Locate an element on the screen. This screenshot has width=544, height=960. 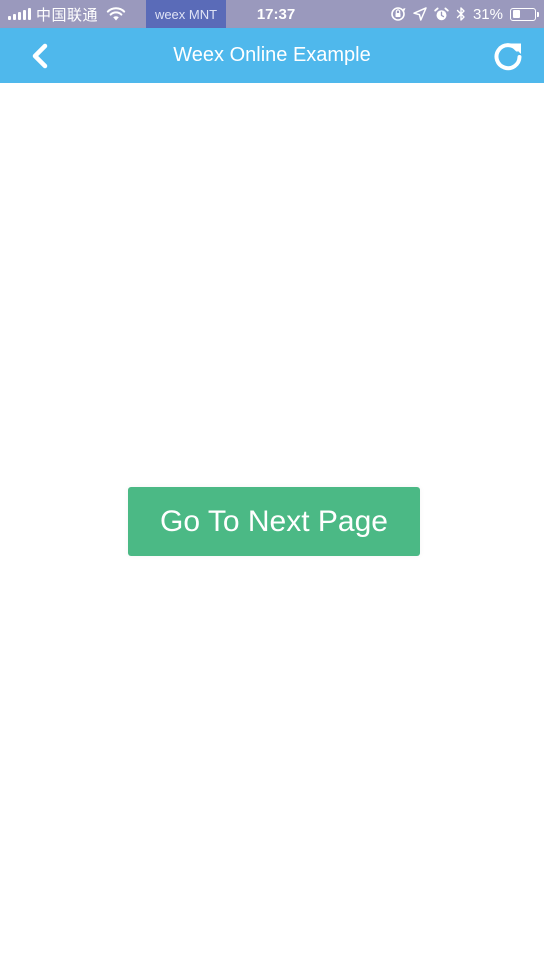
bluetooth-icon is located at coordinates (460, 14).